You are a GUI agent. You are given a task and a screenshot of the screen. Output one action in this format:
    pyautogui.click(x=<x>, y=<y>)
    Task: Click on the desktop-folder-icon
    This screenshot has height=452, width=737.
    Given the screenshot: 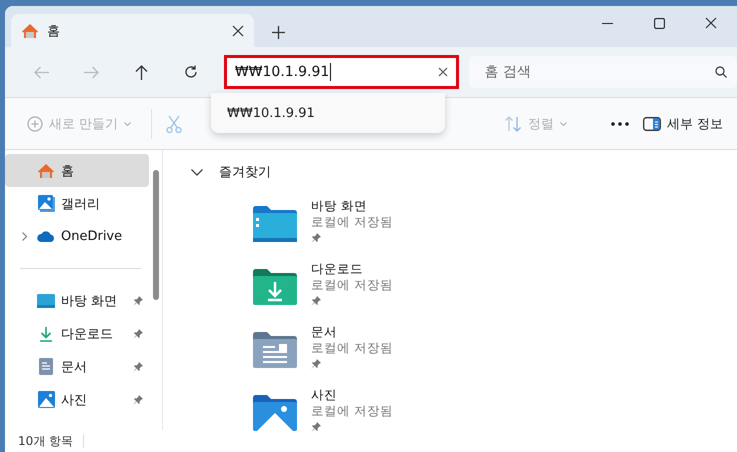 What is the action you would take?
    pyautogui.click(x=275, y=224)
    